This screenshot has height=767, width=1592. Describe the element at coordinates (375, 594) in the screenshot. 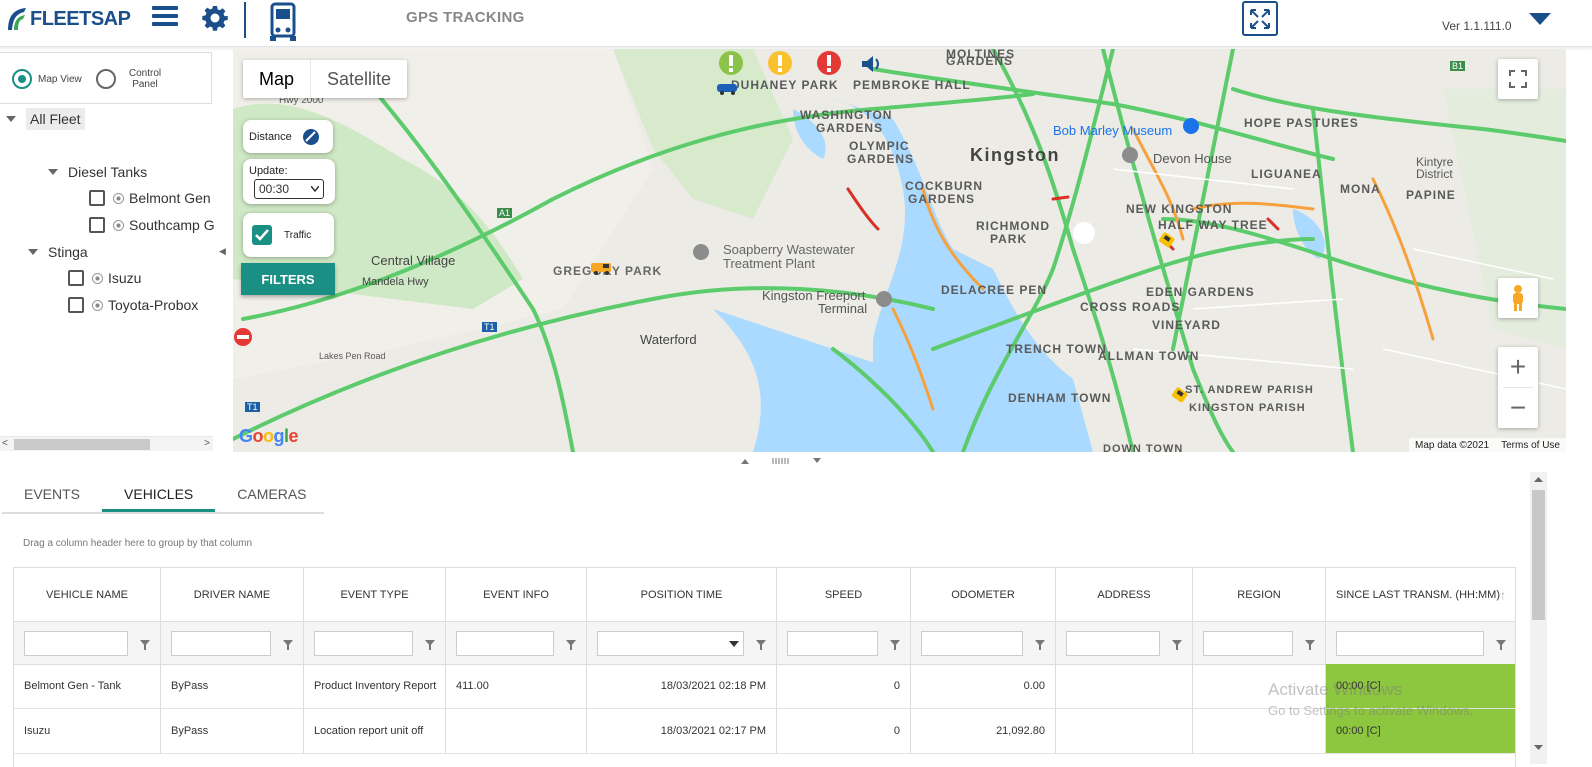

I see `column-header-event-type: EVENT TYPE` at that location.